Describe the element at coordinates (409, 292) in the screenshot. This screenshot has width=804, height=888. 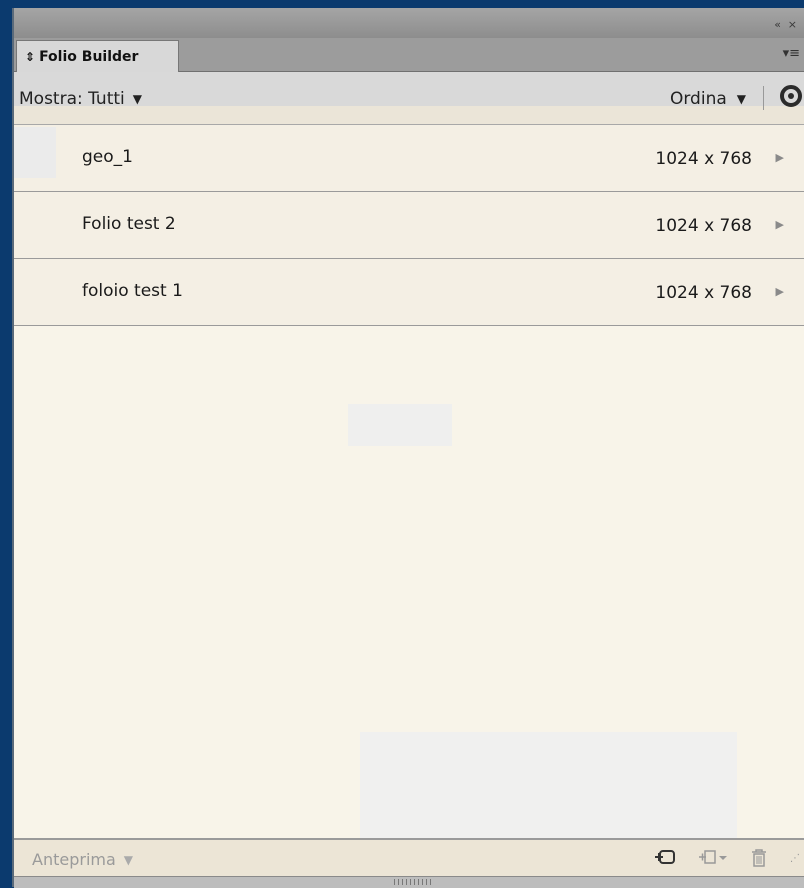
I see `list-item: foloio test 1 1024 x 768 ▶` at that location.